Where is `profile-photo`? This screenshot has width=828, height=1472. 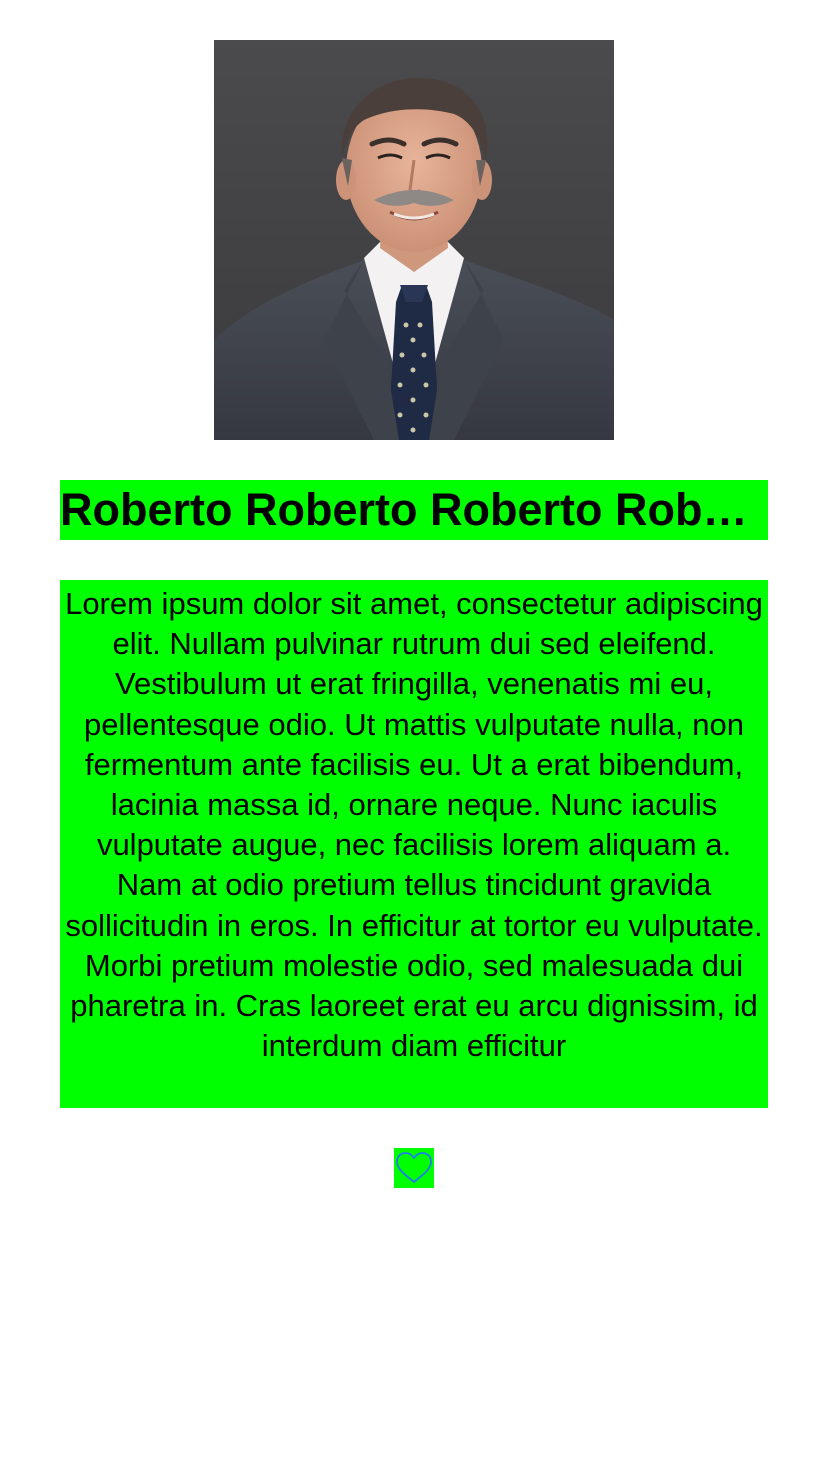 profile-photo is located at coordinates (414, 240).